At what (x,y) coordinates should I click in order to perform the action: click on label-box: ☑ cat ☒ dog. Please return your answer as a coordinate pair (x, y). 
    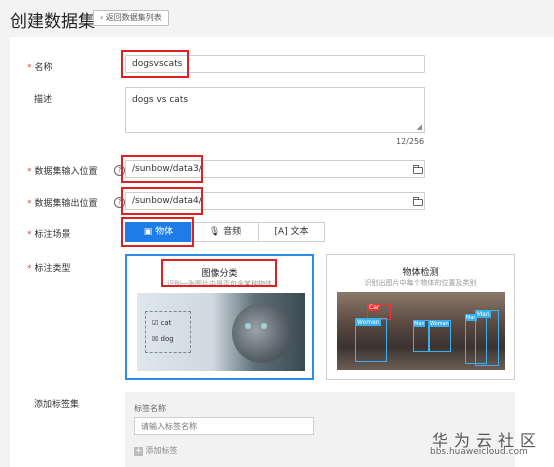
    Looking at the image, I should click on (168, 332).